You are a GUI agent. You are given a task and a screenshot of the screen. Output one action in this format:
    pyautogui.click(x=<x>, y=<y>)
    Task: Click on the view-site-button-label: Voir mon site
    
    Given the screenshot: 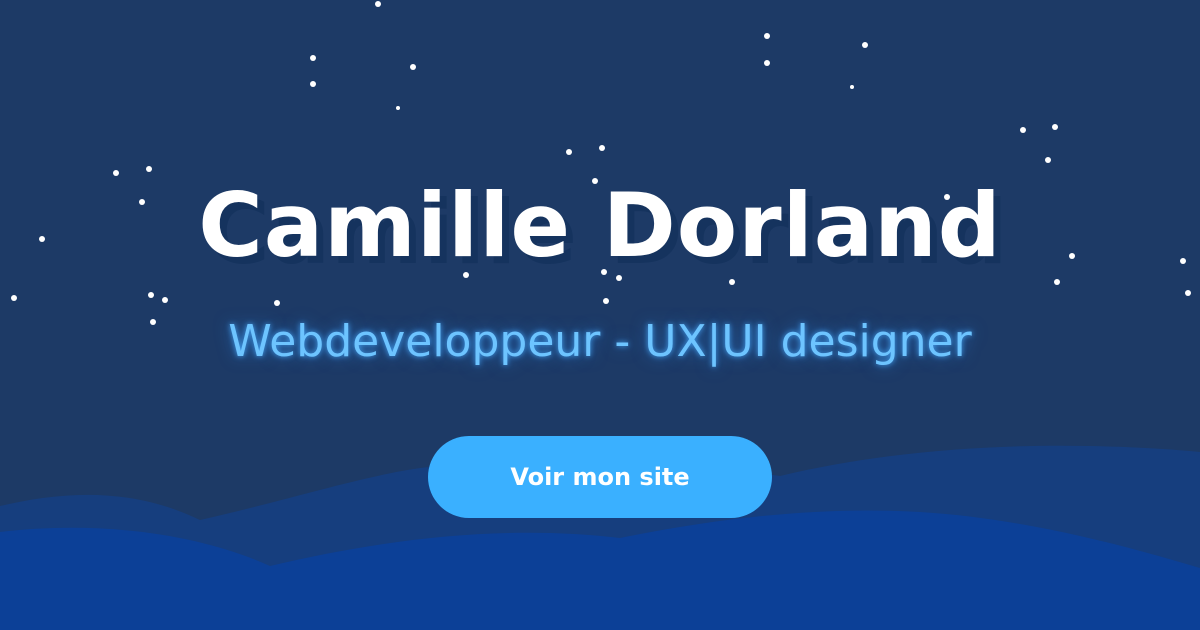 What is the action you would take?
    pyautogui.click(x=600, y=477)
    